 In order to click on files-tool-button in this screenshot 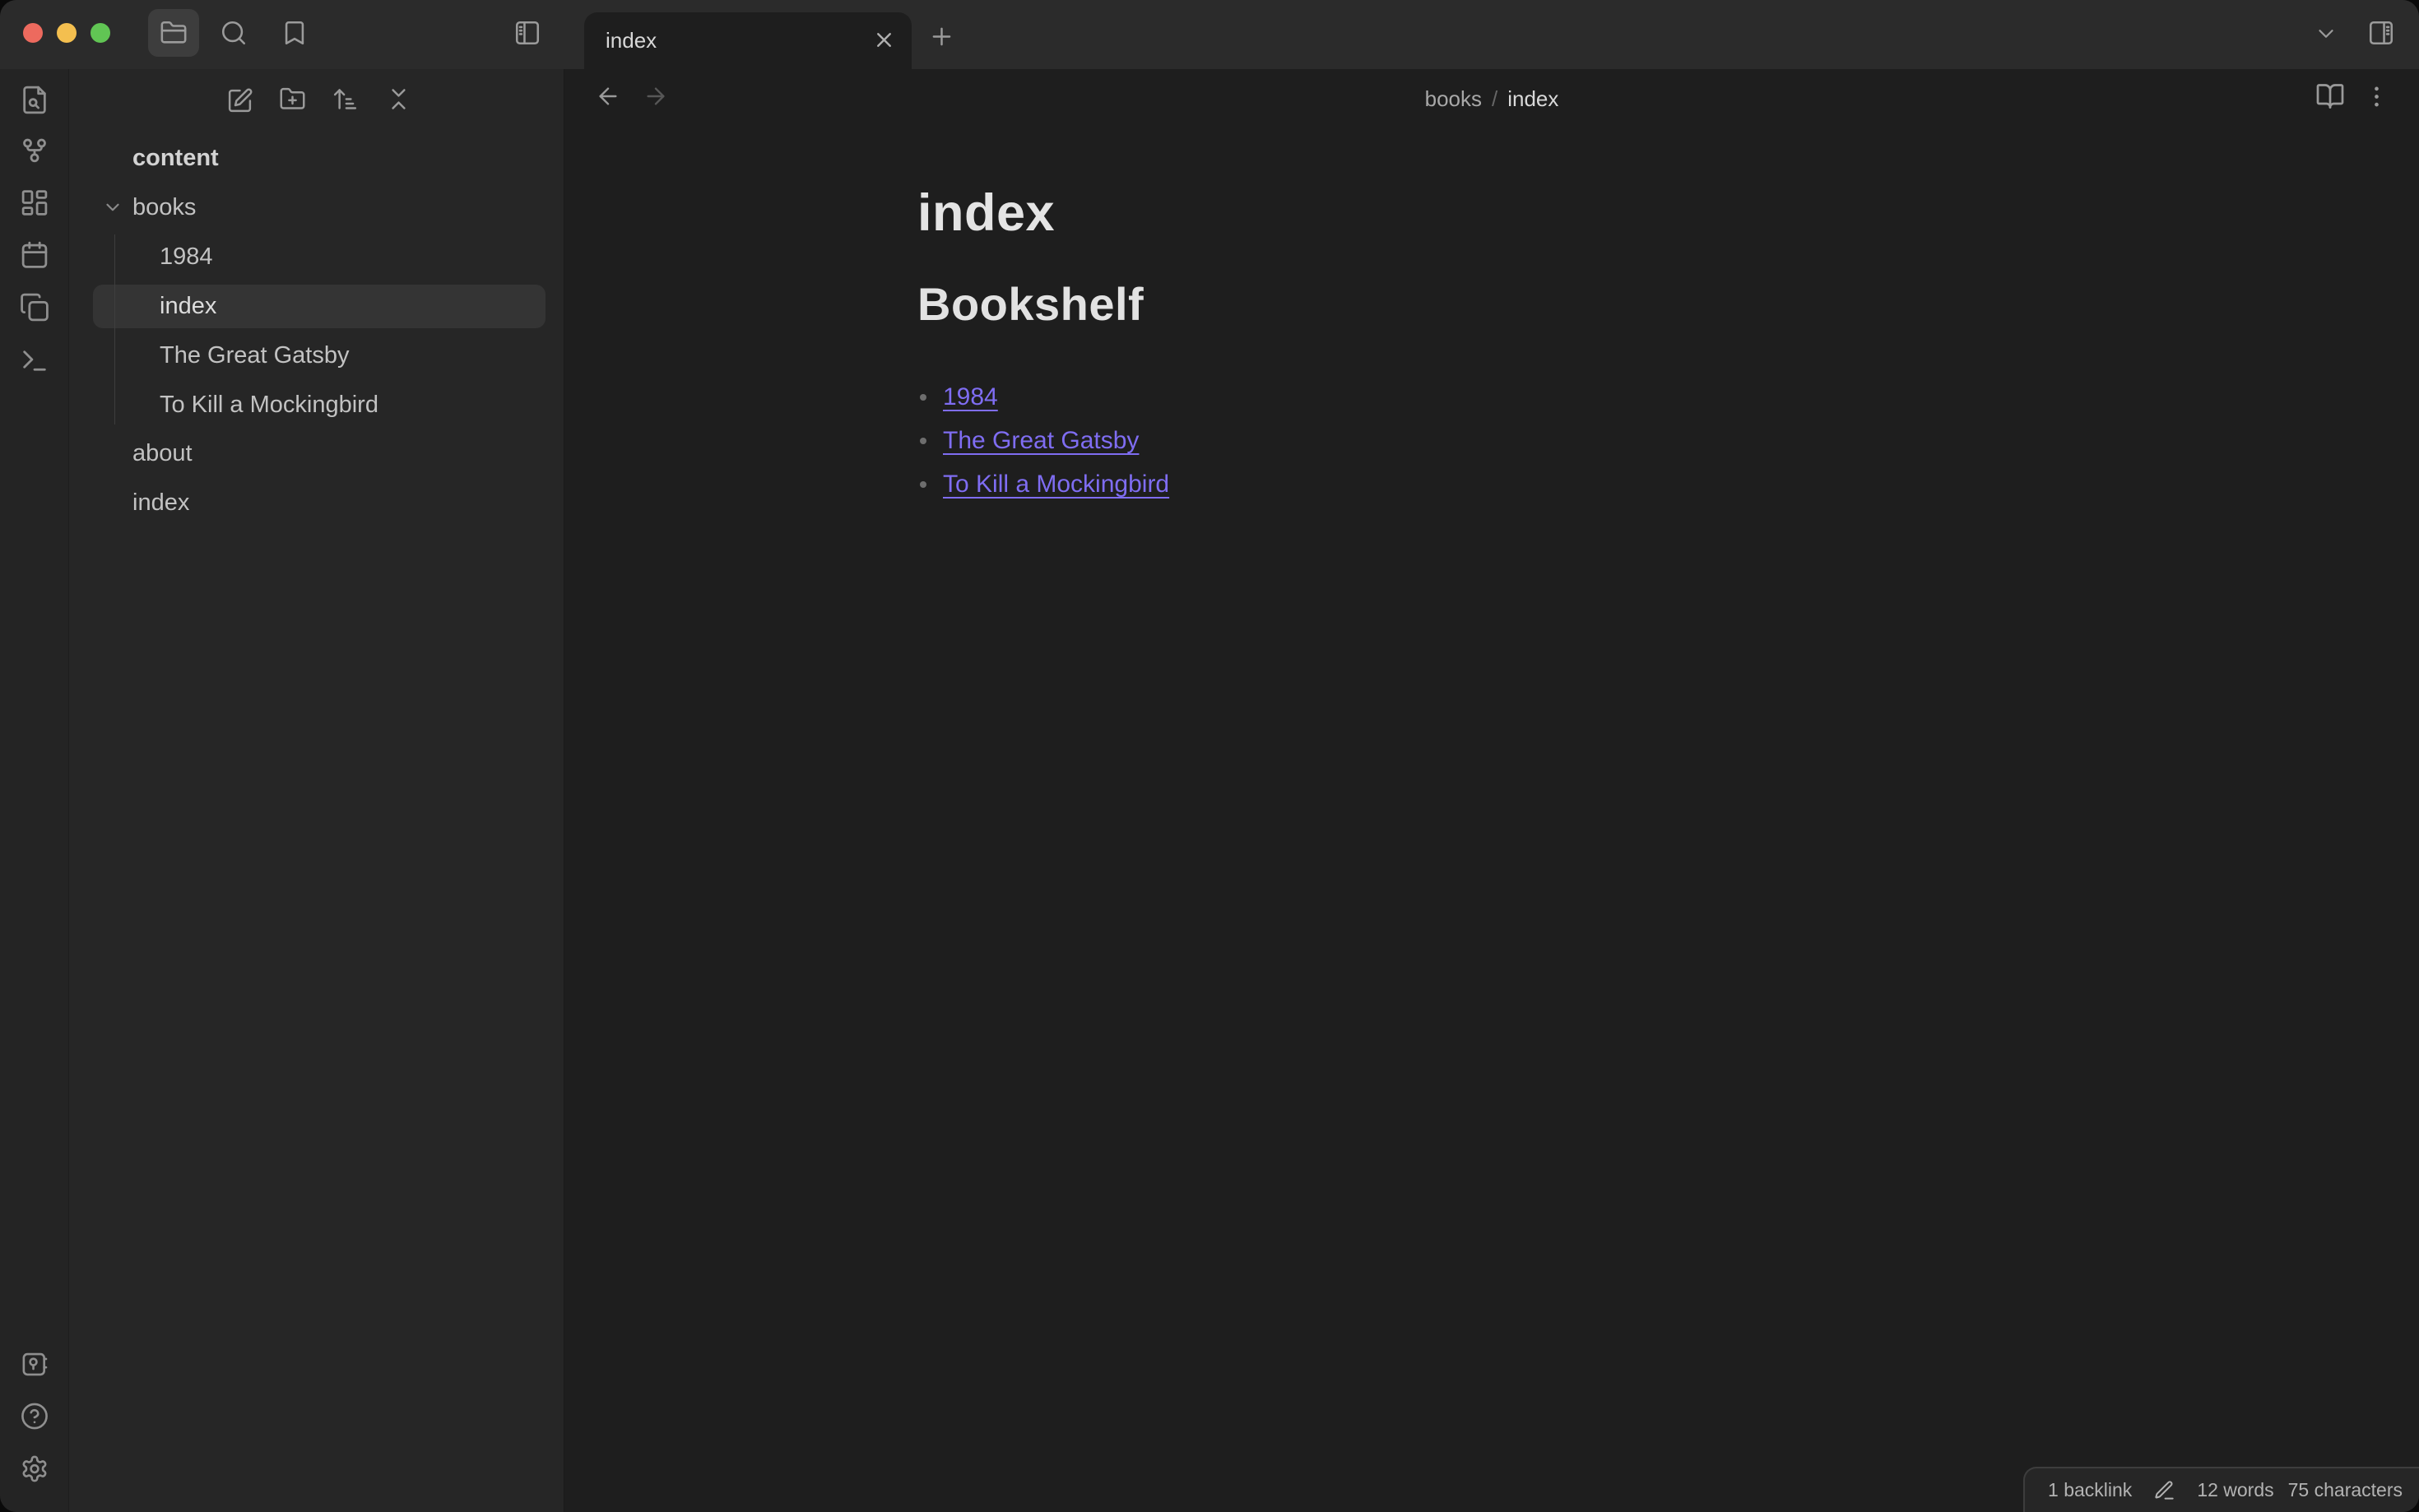, I will do `click(173, 33)`.